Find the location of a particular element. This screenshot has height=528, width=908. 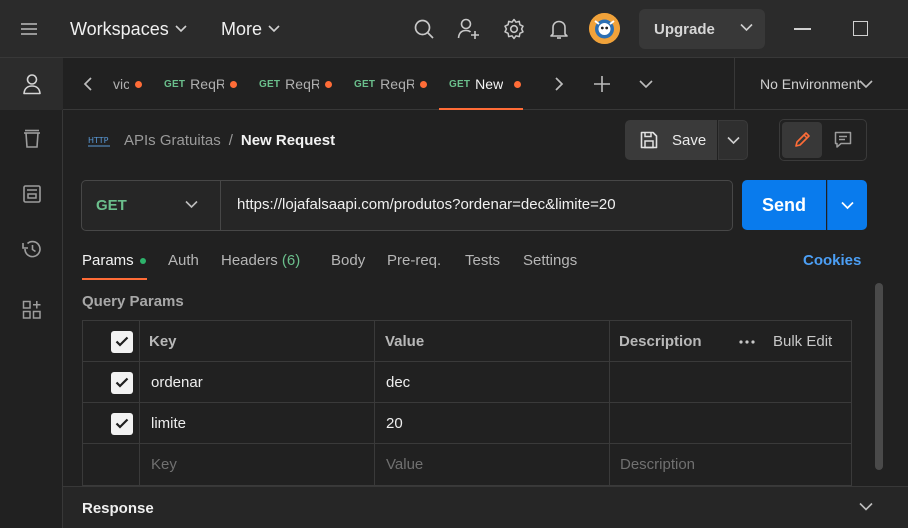

tab-name: vic is located at coordinates (121, 84).